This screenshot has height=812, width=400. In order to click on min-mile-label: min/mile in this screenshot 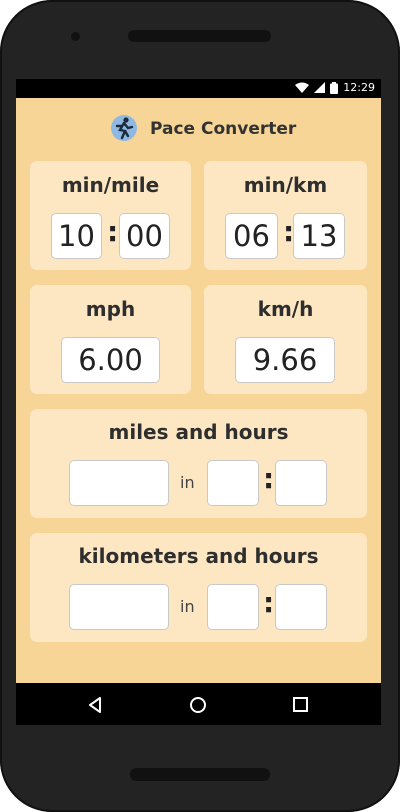, I will do `click(110, 185)`.